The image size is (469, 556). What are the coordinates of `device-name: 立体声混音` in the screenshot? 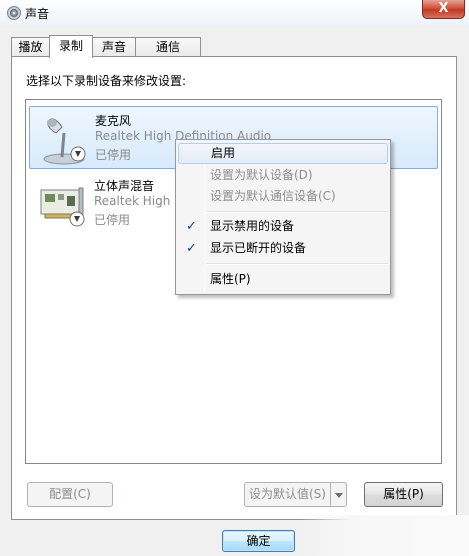 It's located at (124, 186).